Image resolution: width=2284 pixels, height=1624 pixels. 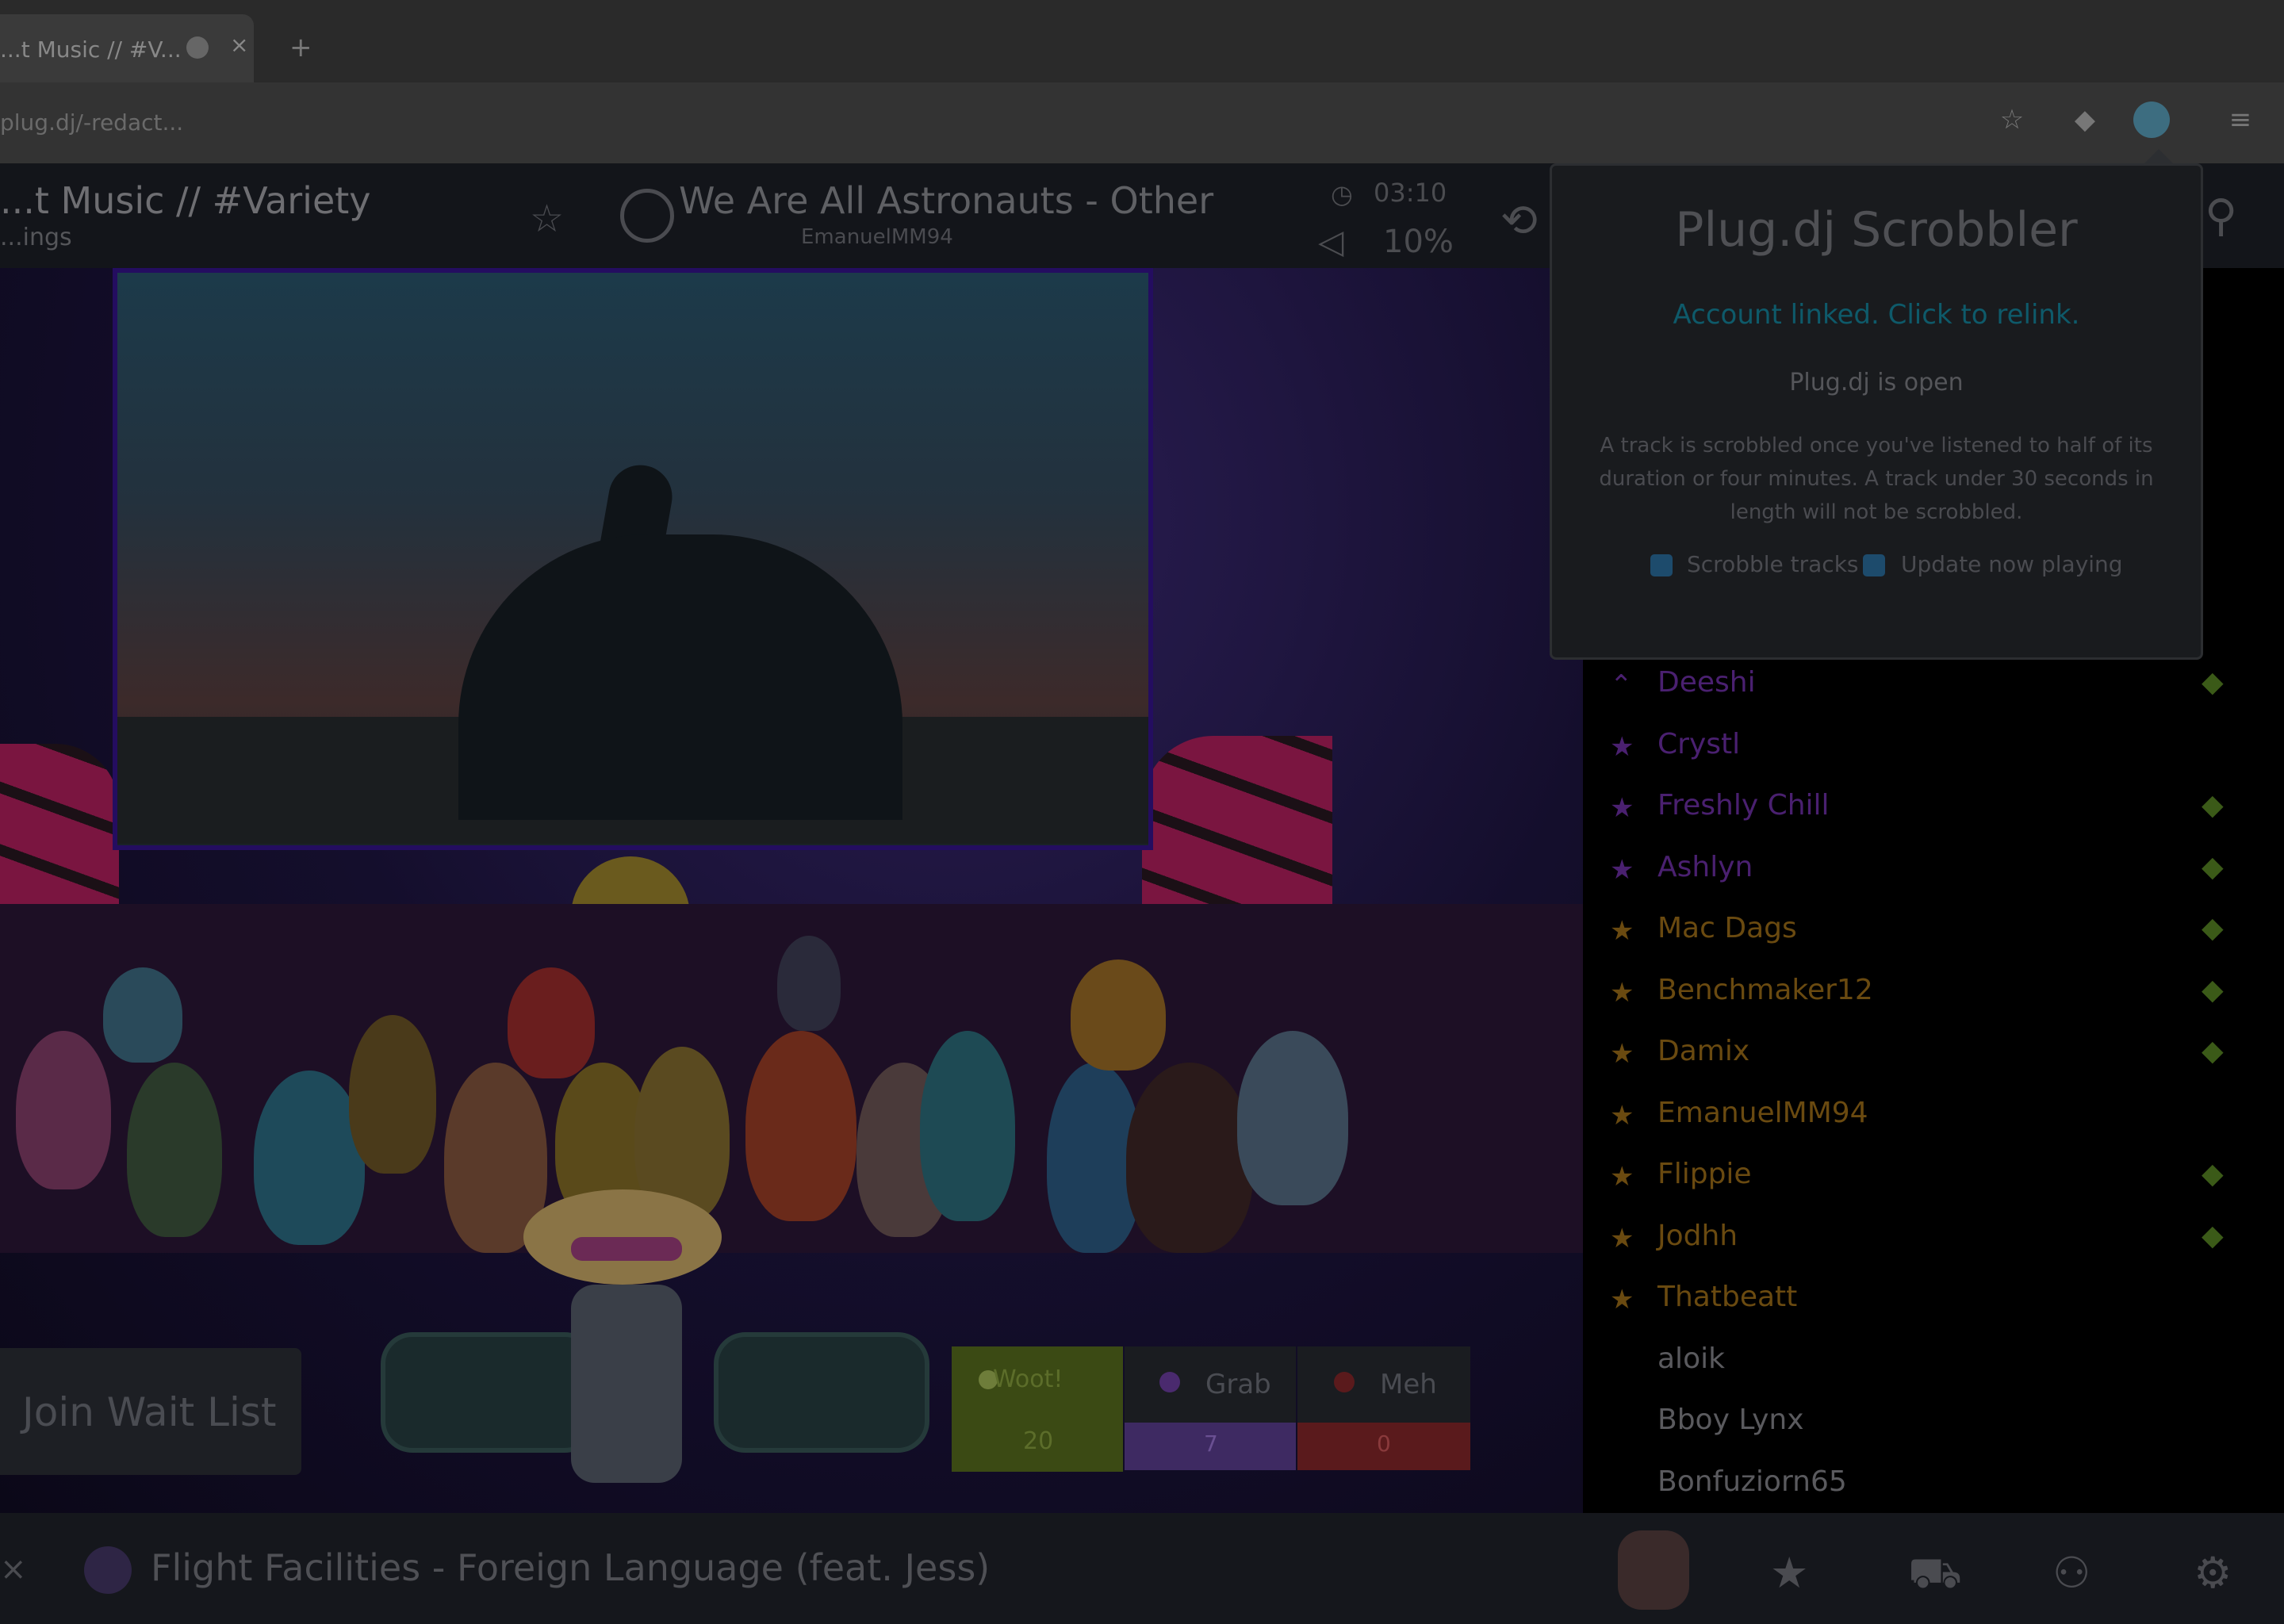 What do you see at coordinates (488, 1392) in the screenshot?
I see `turntable-left` at bounding box center [488, 1392].